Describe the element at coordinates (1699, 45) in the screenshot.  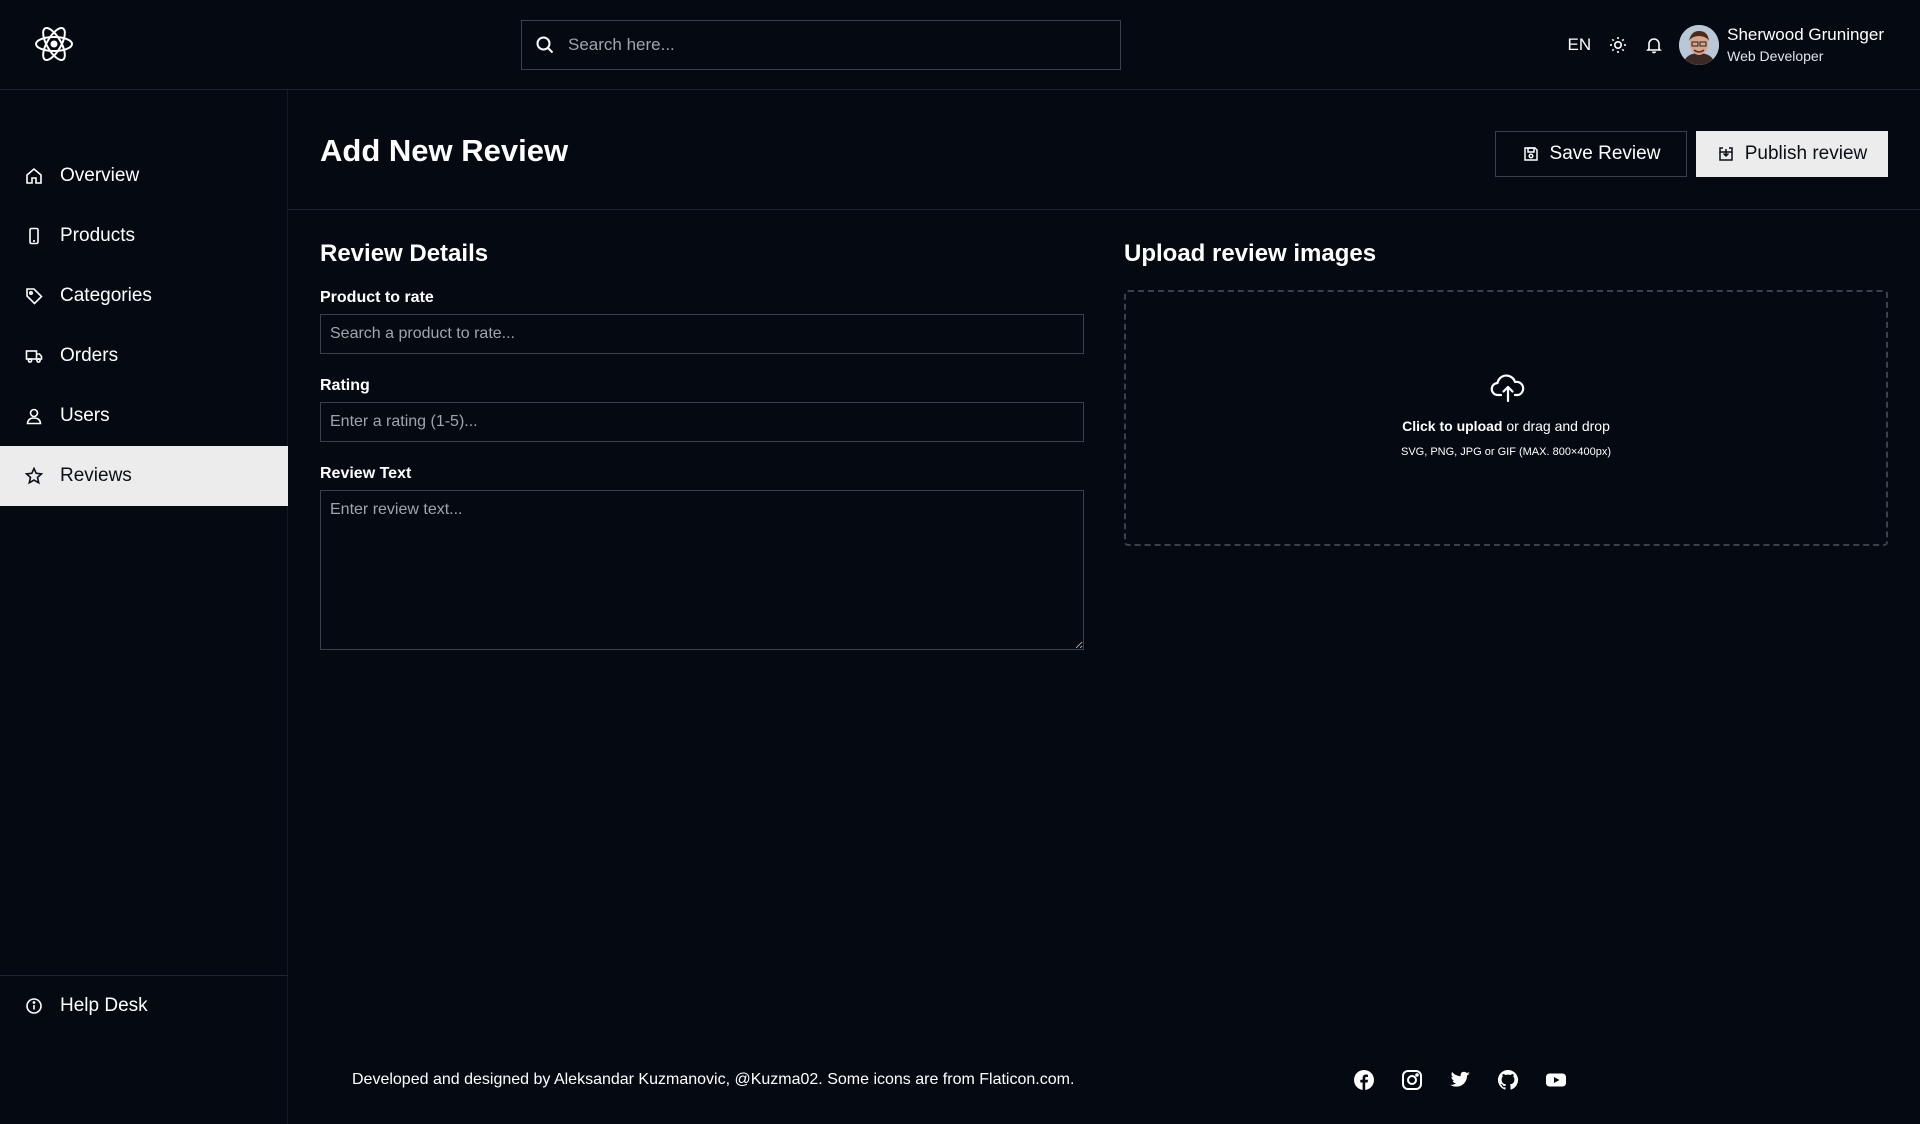
I see `avatar` at that location.